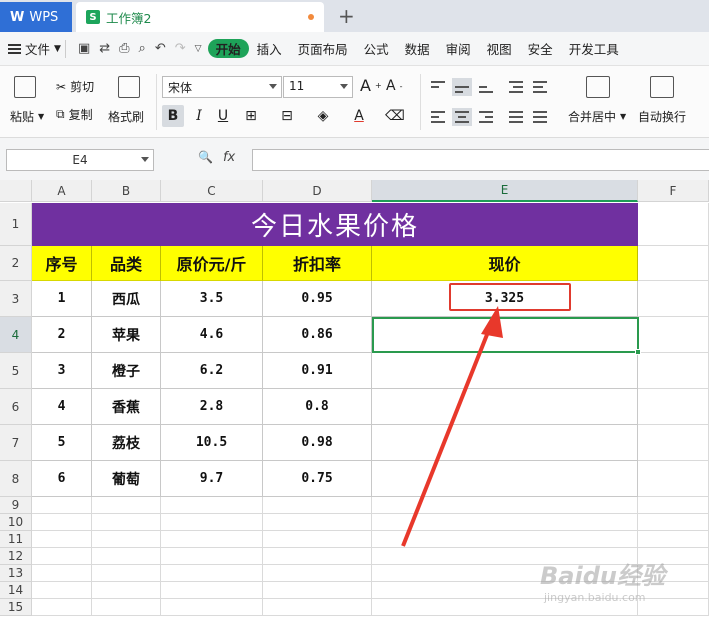 This screenshot has height=623, width=709. I want to click on column-header-c: C, so click(212, 191).